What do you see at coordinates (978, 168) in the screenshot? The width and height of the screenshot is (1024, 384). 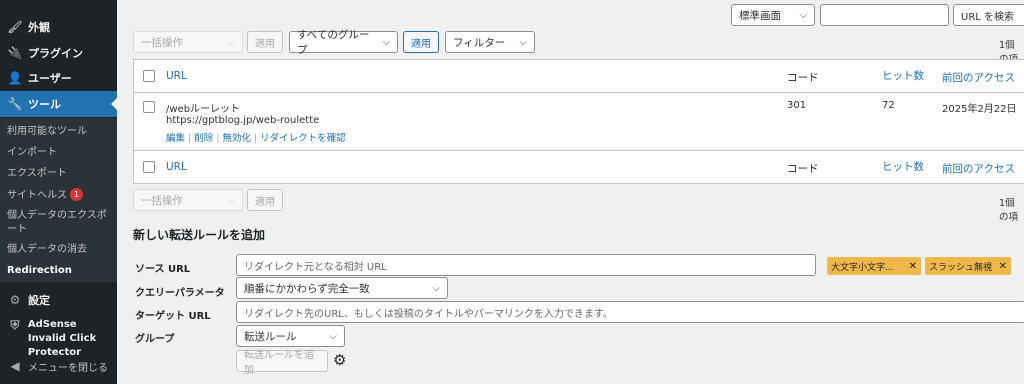 I see `last-access-column-footer: 前回のアクセス` at bounding box center [978, 168].